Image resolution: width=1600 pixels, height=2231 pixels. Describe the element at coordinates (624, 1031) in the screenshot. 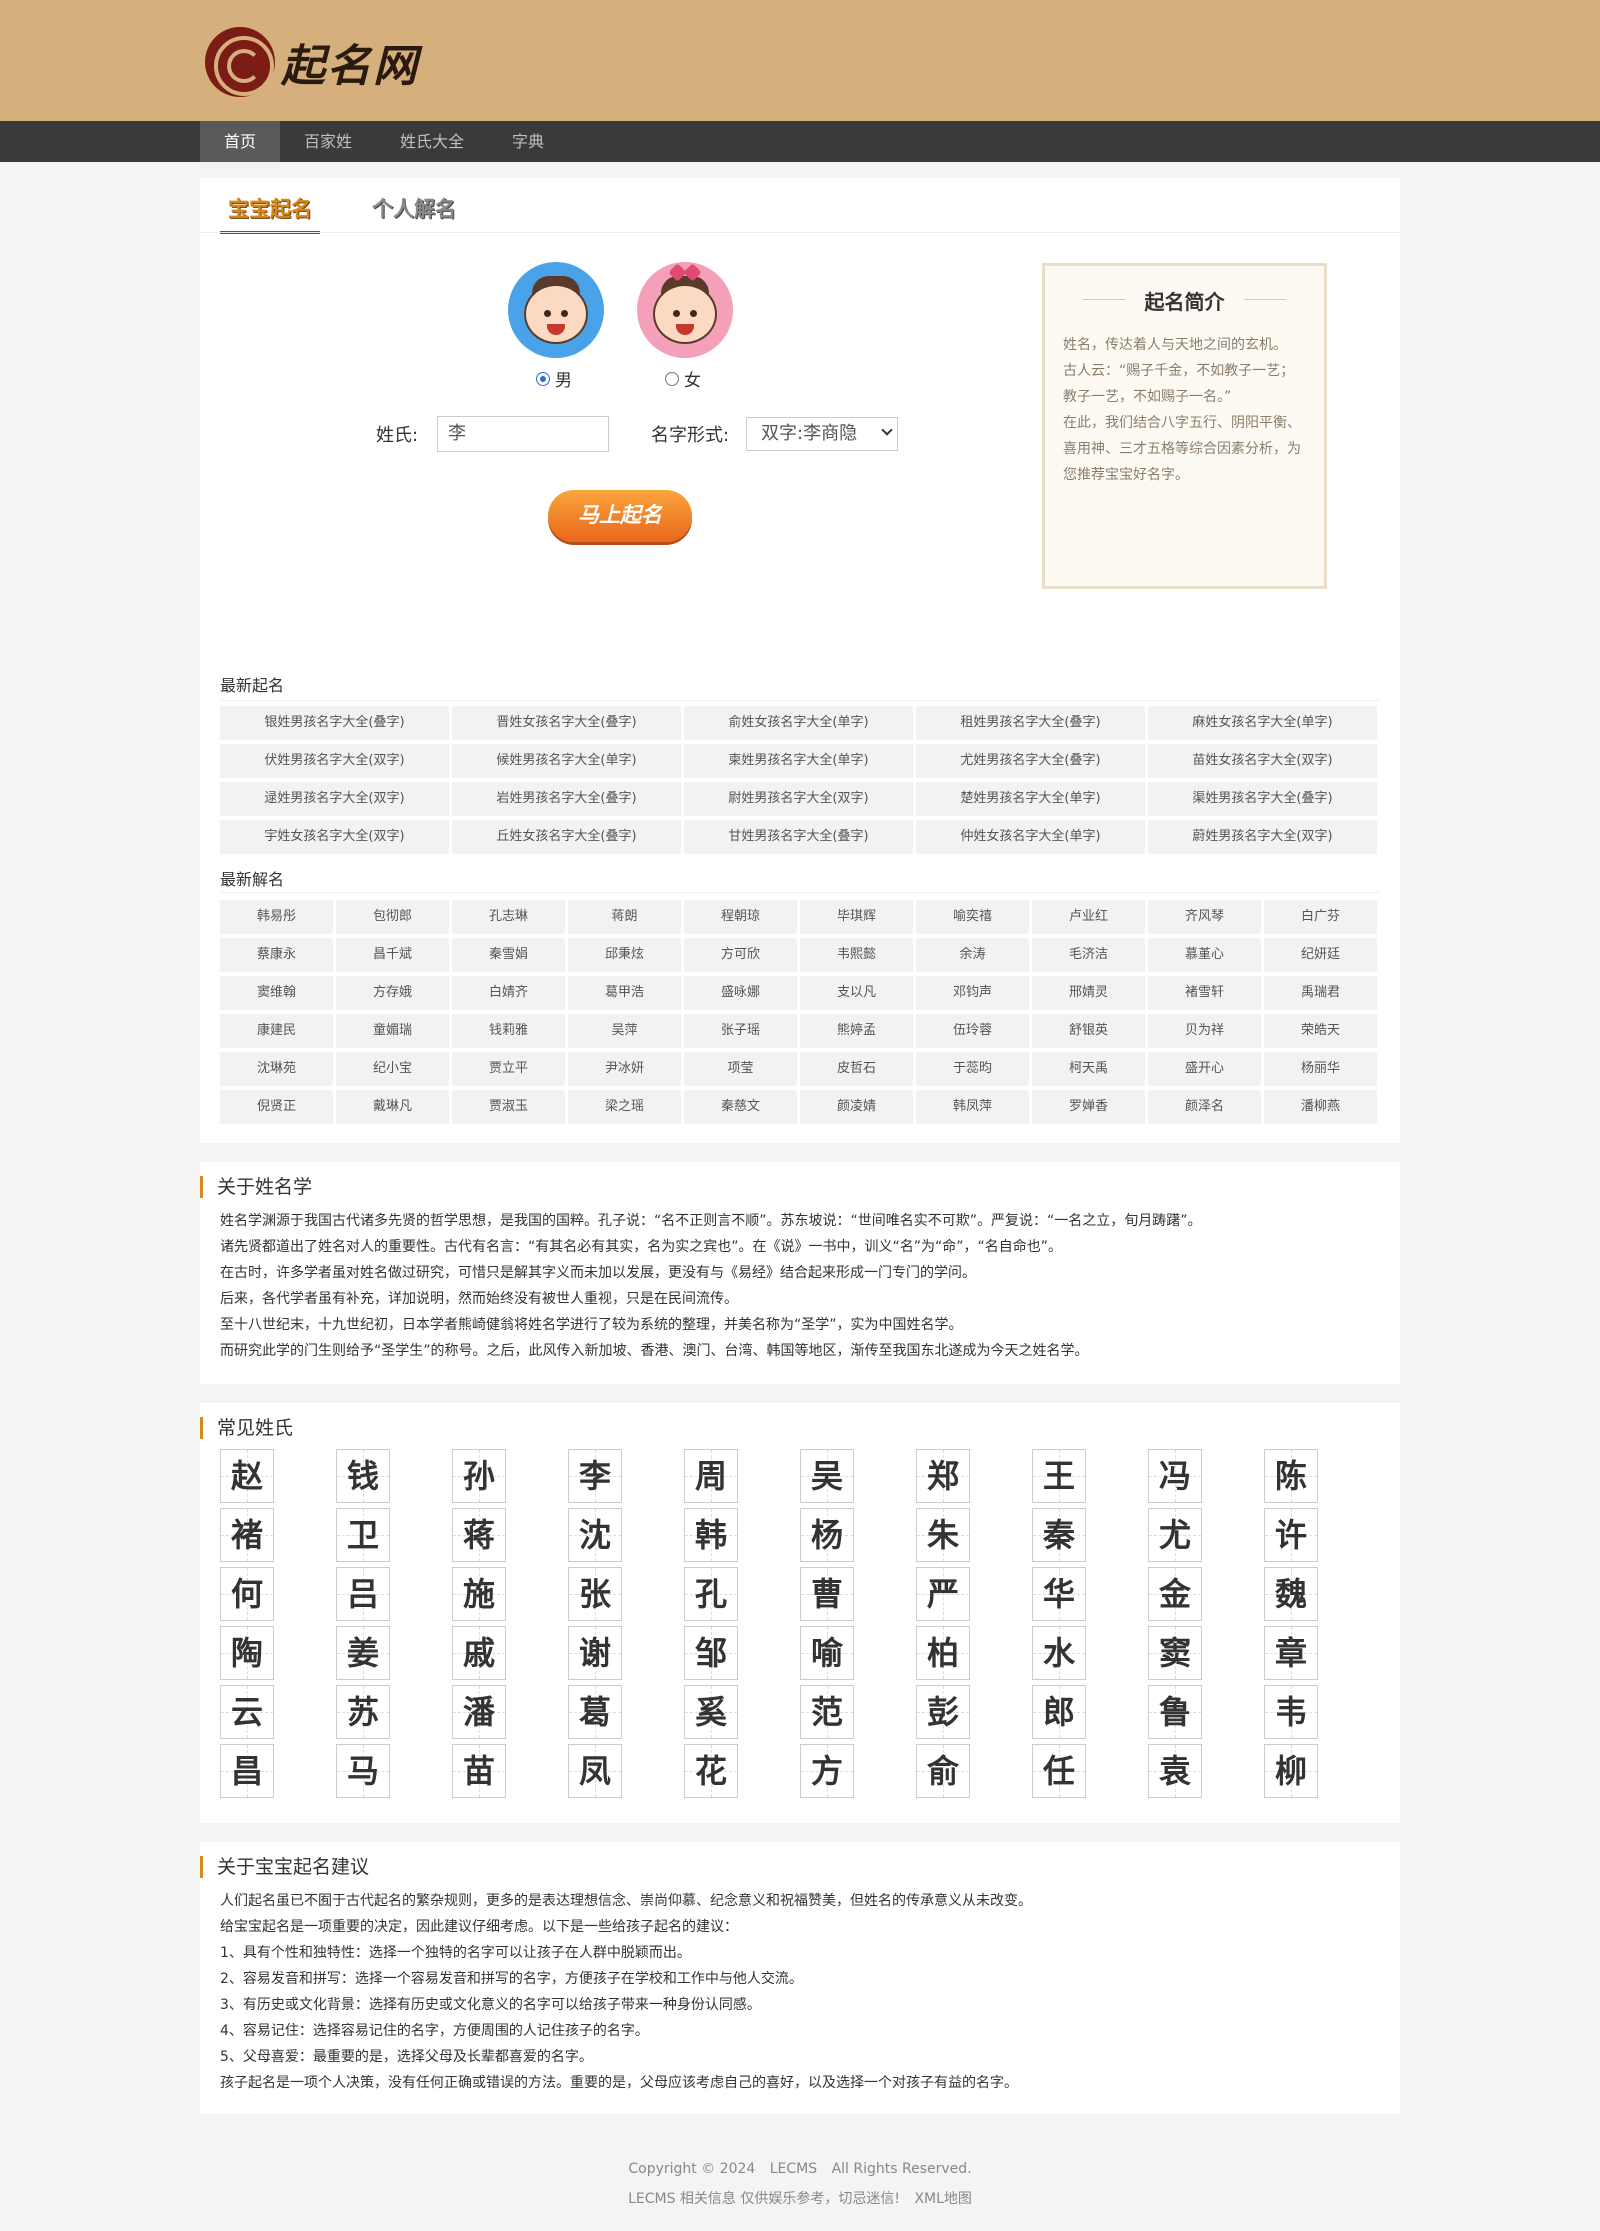

I see `interp-name-link: 吴萍` at that location.